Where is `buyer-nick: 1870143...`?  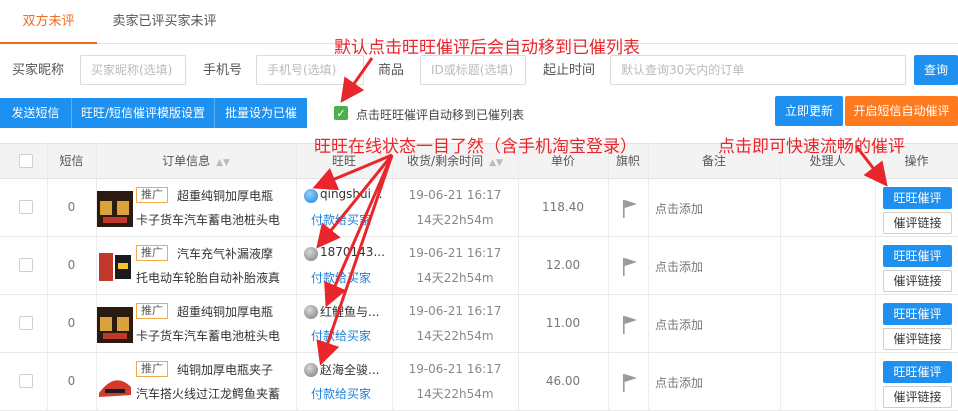
buyer-nick: 1870143... is located at coordinates (355, 252).